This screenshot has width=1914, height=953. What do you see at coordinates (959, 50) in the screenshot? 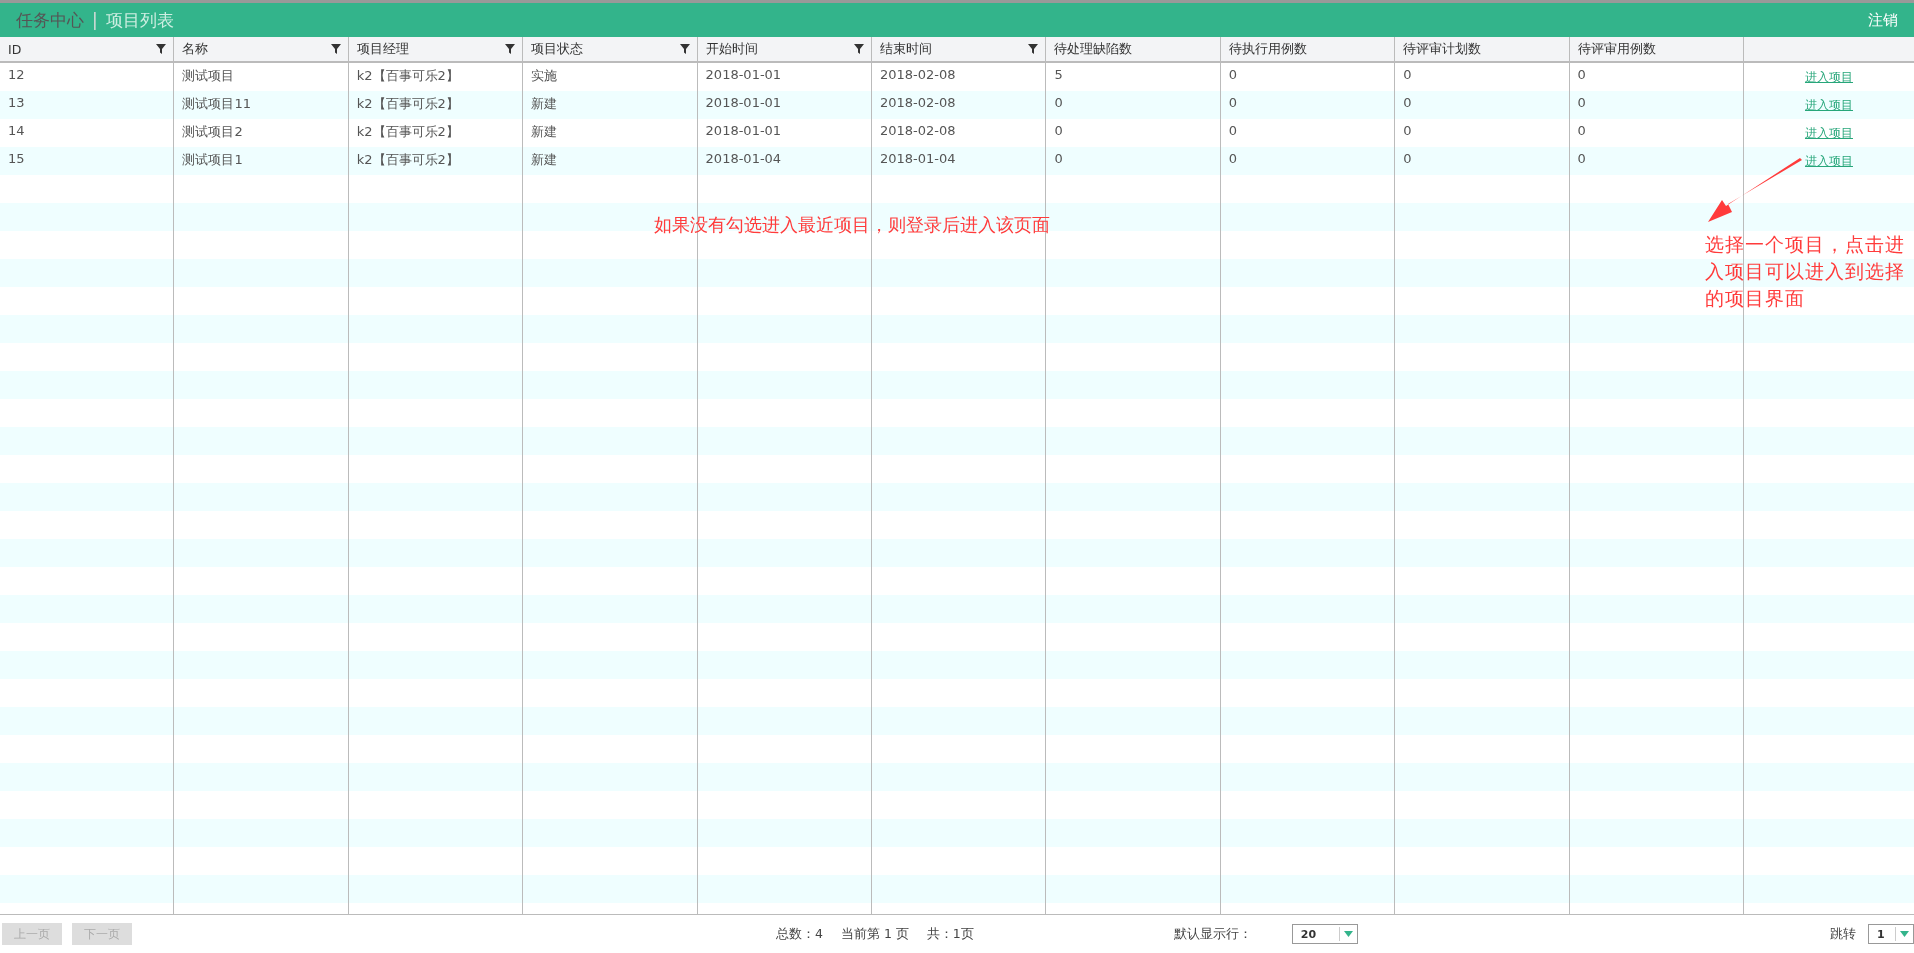
I see `column-header: 结束时间` at bounding box center [959, 50].